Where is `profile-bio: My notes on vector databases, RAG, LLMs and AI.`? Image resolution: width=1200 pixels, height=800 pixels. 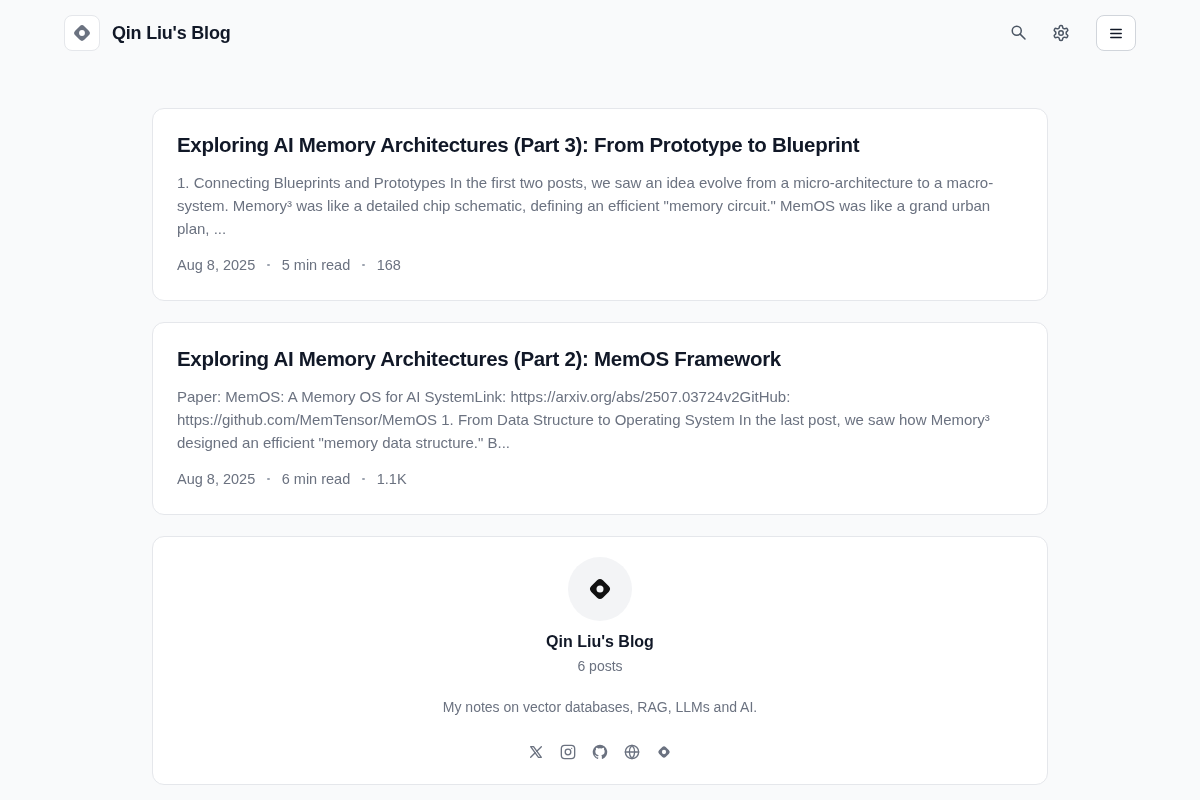
profile-bio: My notes on vector databases, RAG, LLMs and AI. is located at coordinates (600, 707).